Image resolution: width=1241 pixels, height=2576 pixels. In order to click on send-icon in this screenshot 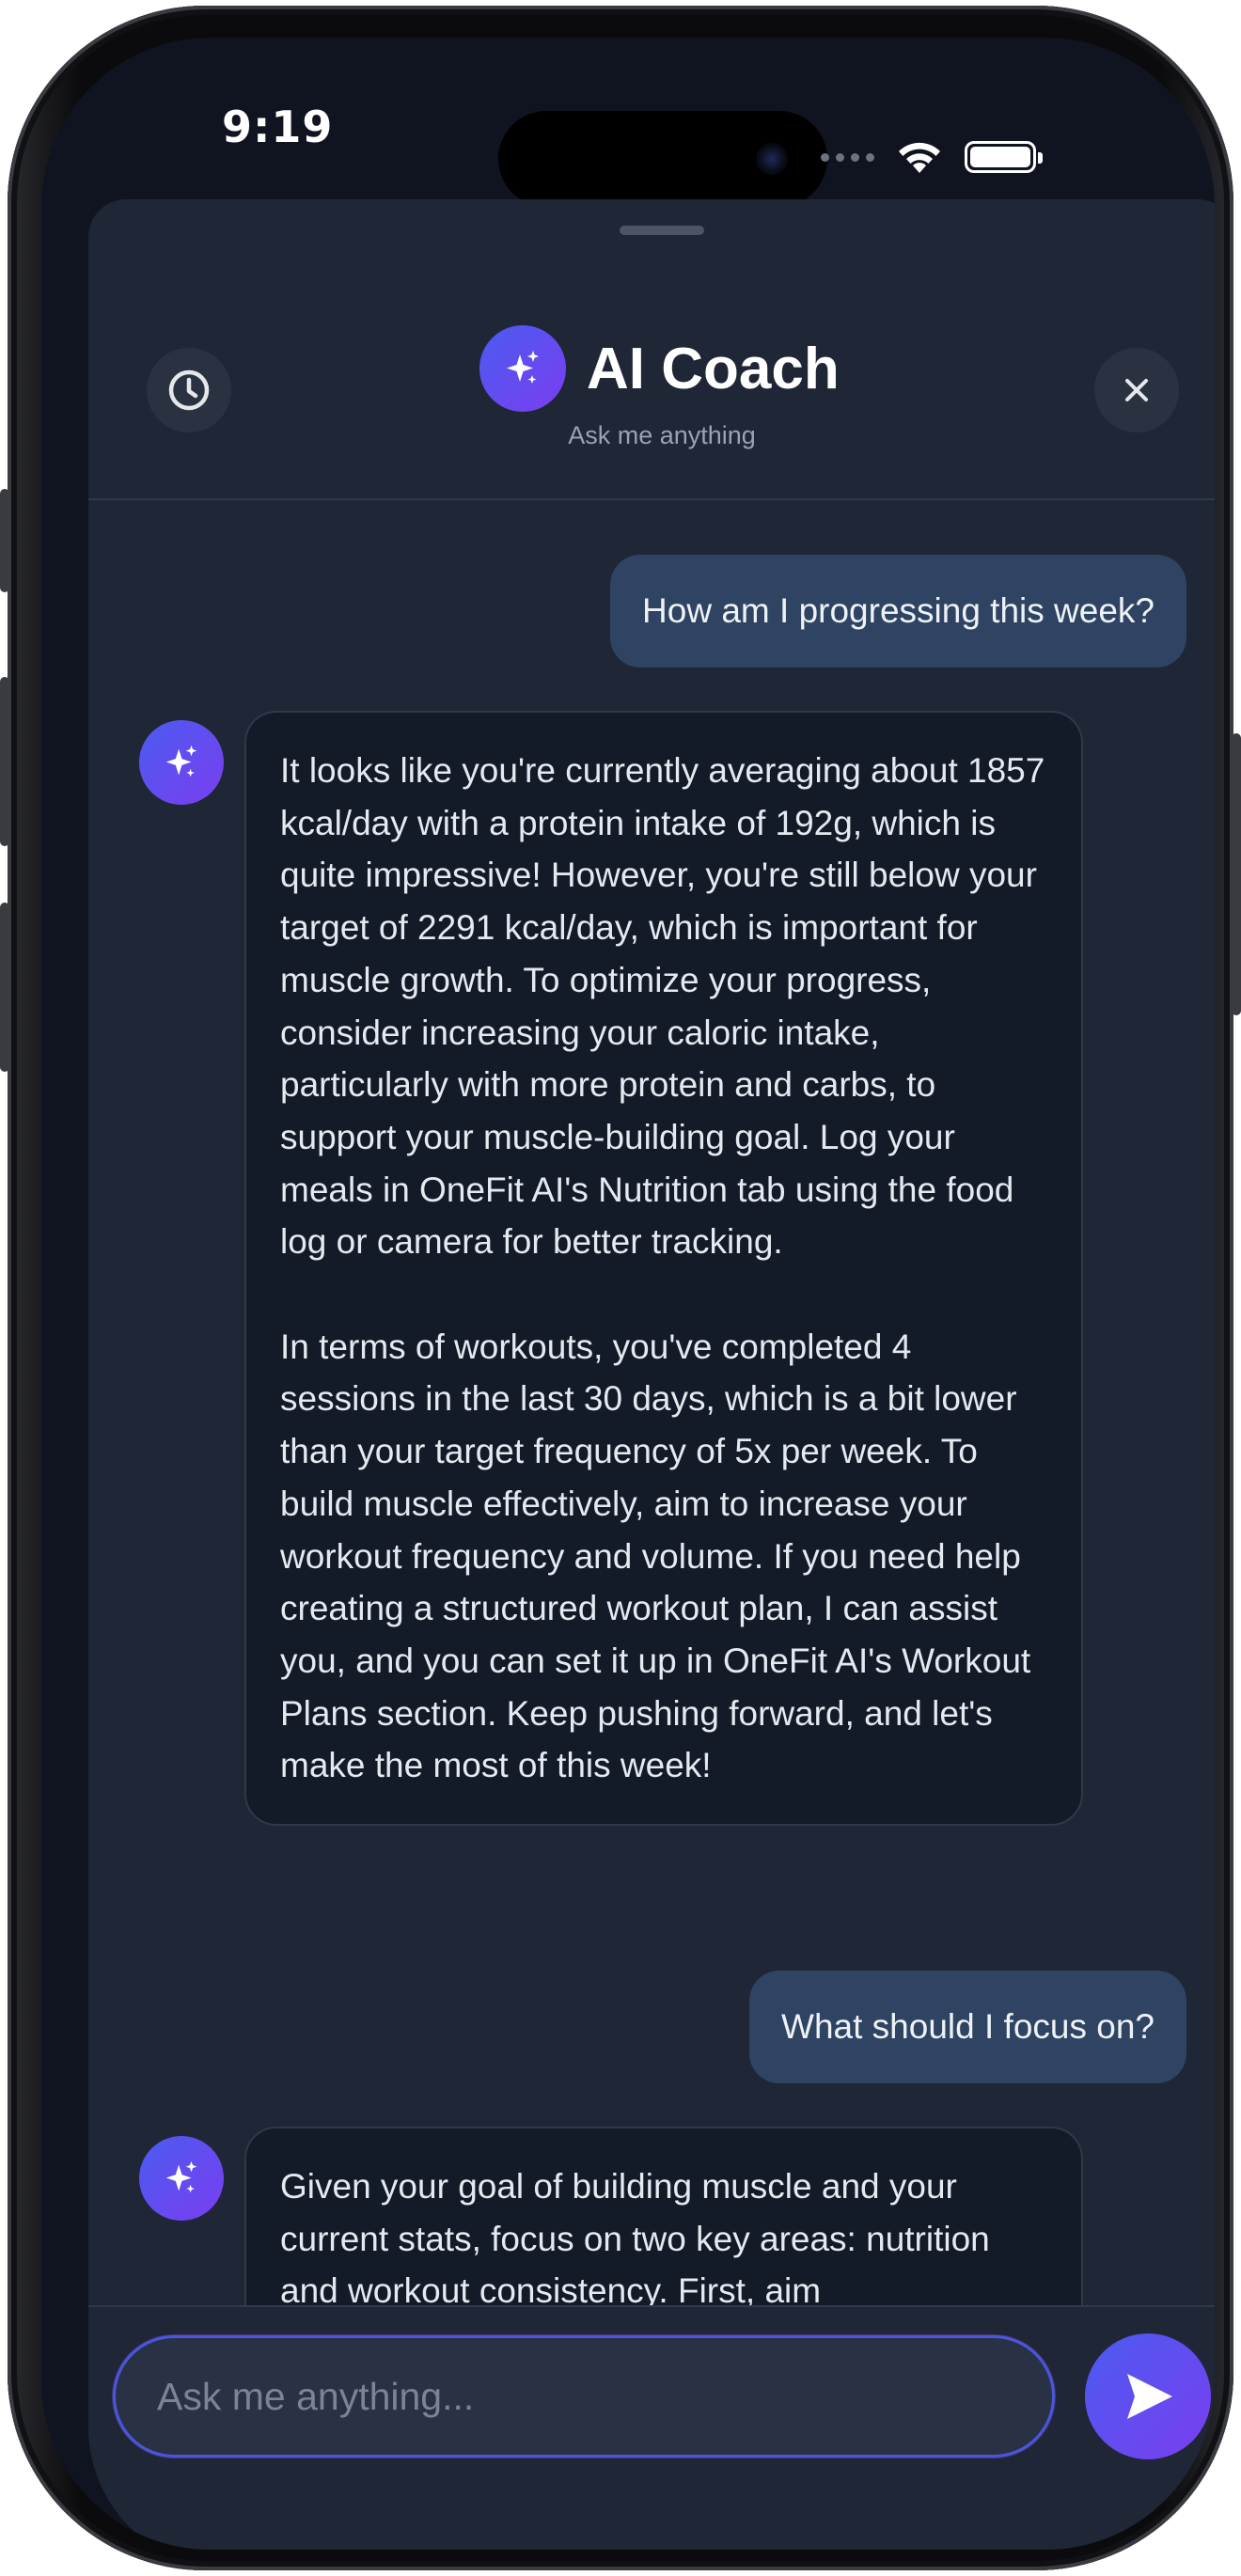, I will do `click(1149, 2397)`.